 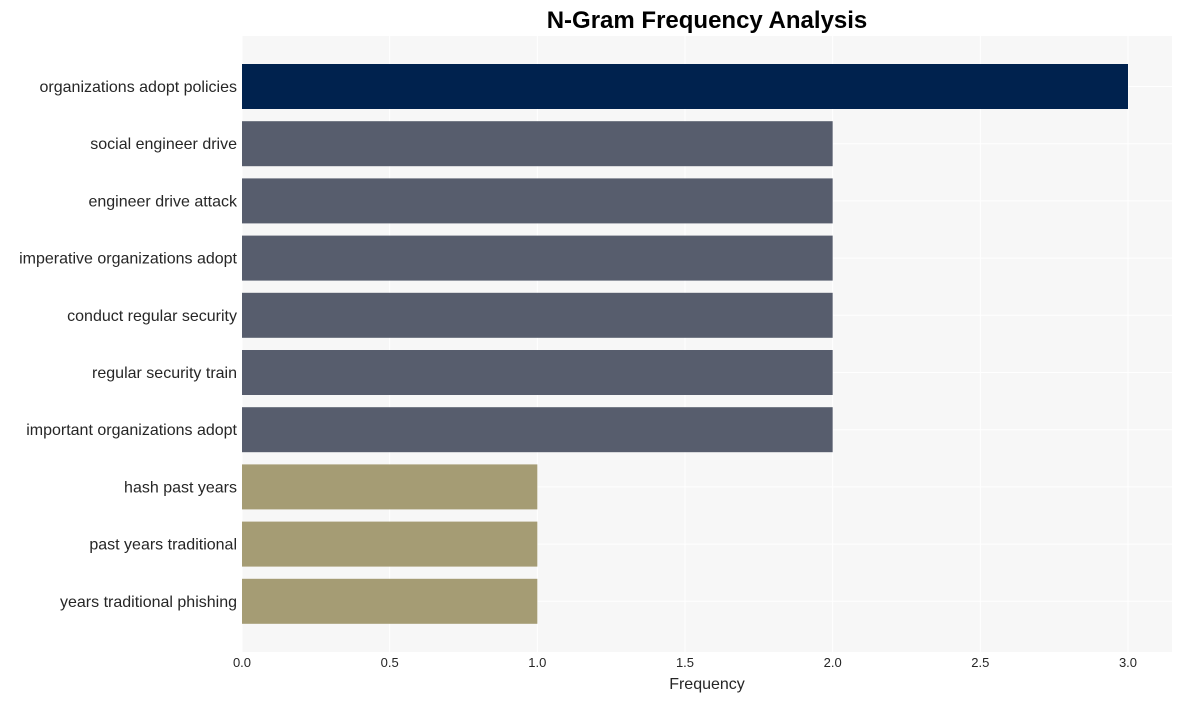 What do you see at coordinates (833, 662) in the screenshot?
I see `x-tick-label: 2.0` at bounding box center [833, 662].